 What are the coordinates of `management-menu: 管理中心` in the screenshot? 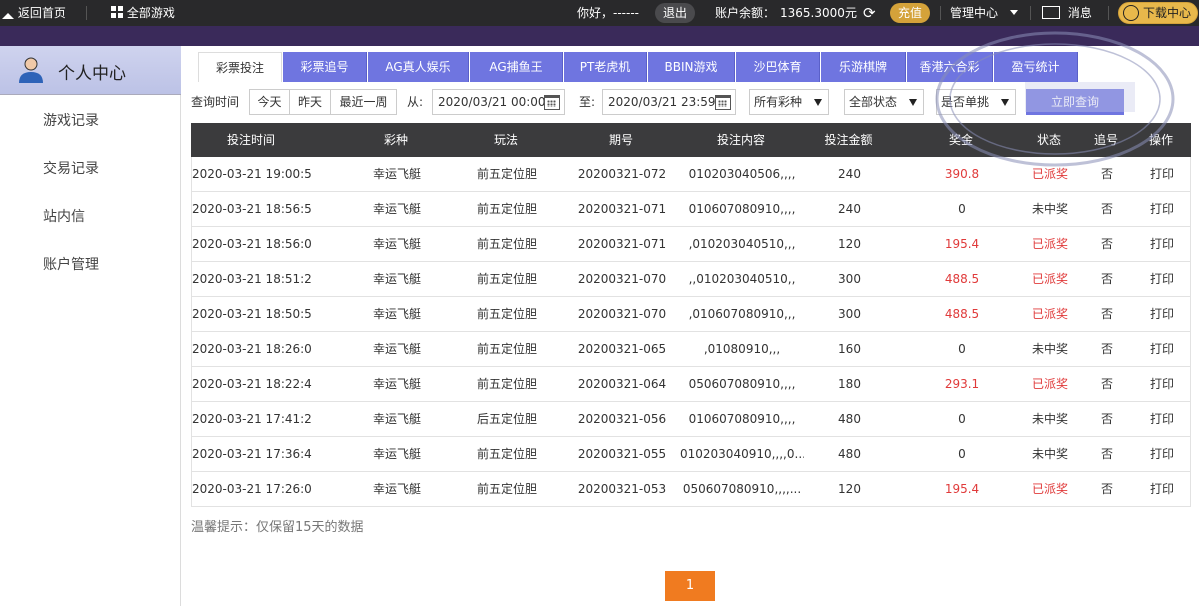 It's located at (984, 13).